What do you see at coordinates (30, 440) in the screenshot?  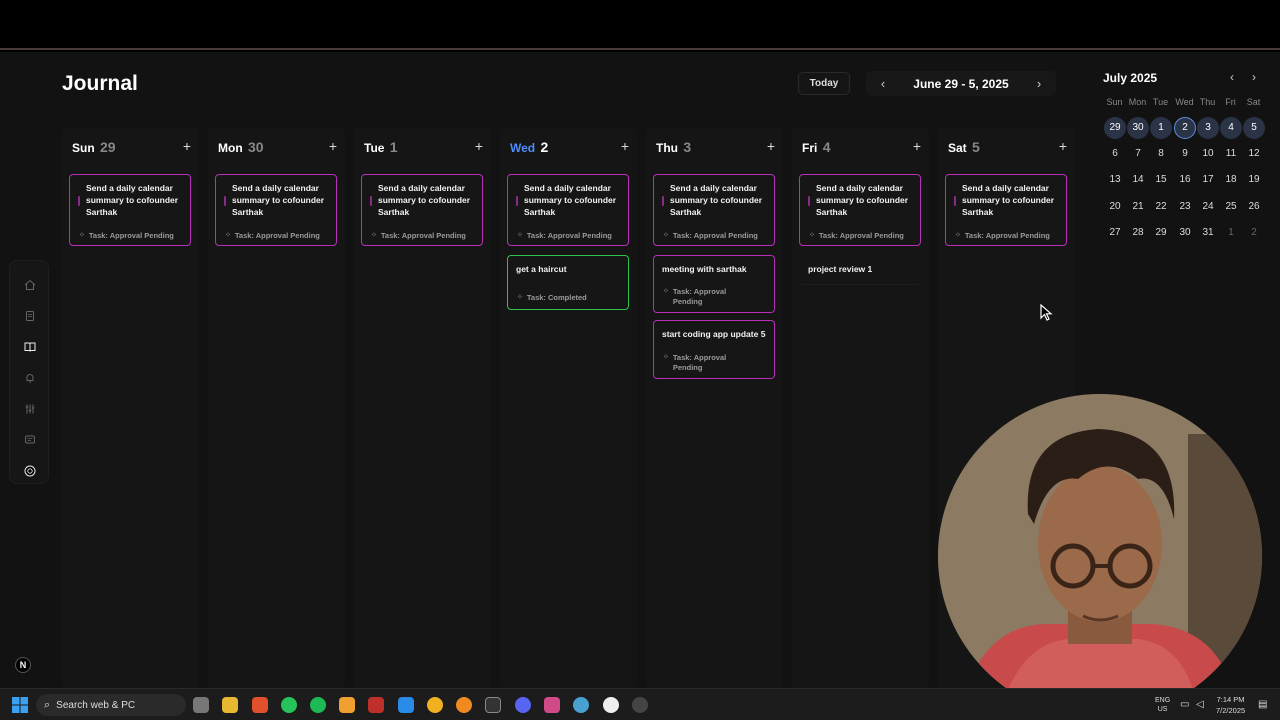 I see `chat-icon` at bounding box center [30, 440].